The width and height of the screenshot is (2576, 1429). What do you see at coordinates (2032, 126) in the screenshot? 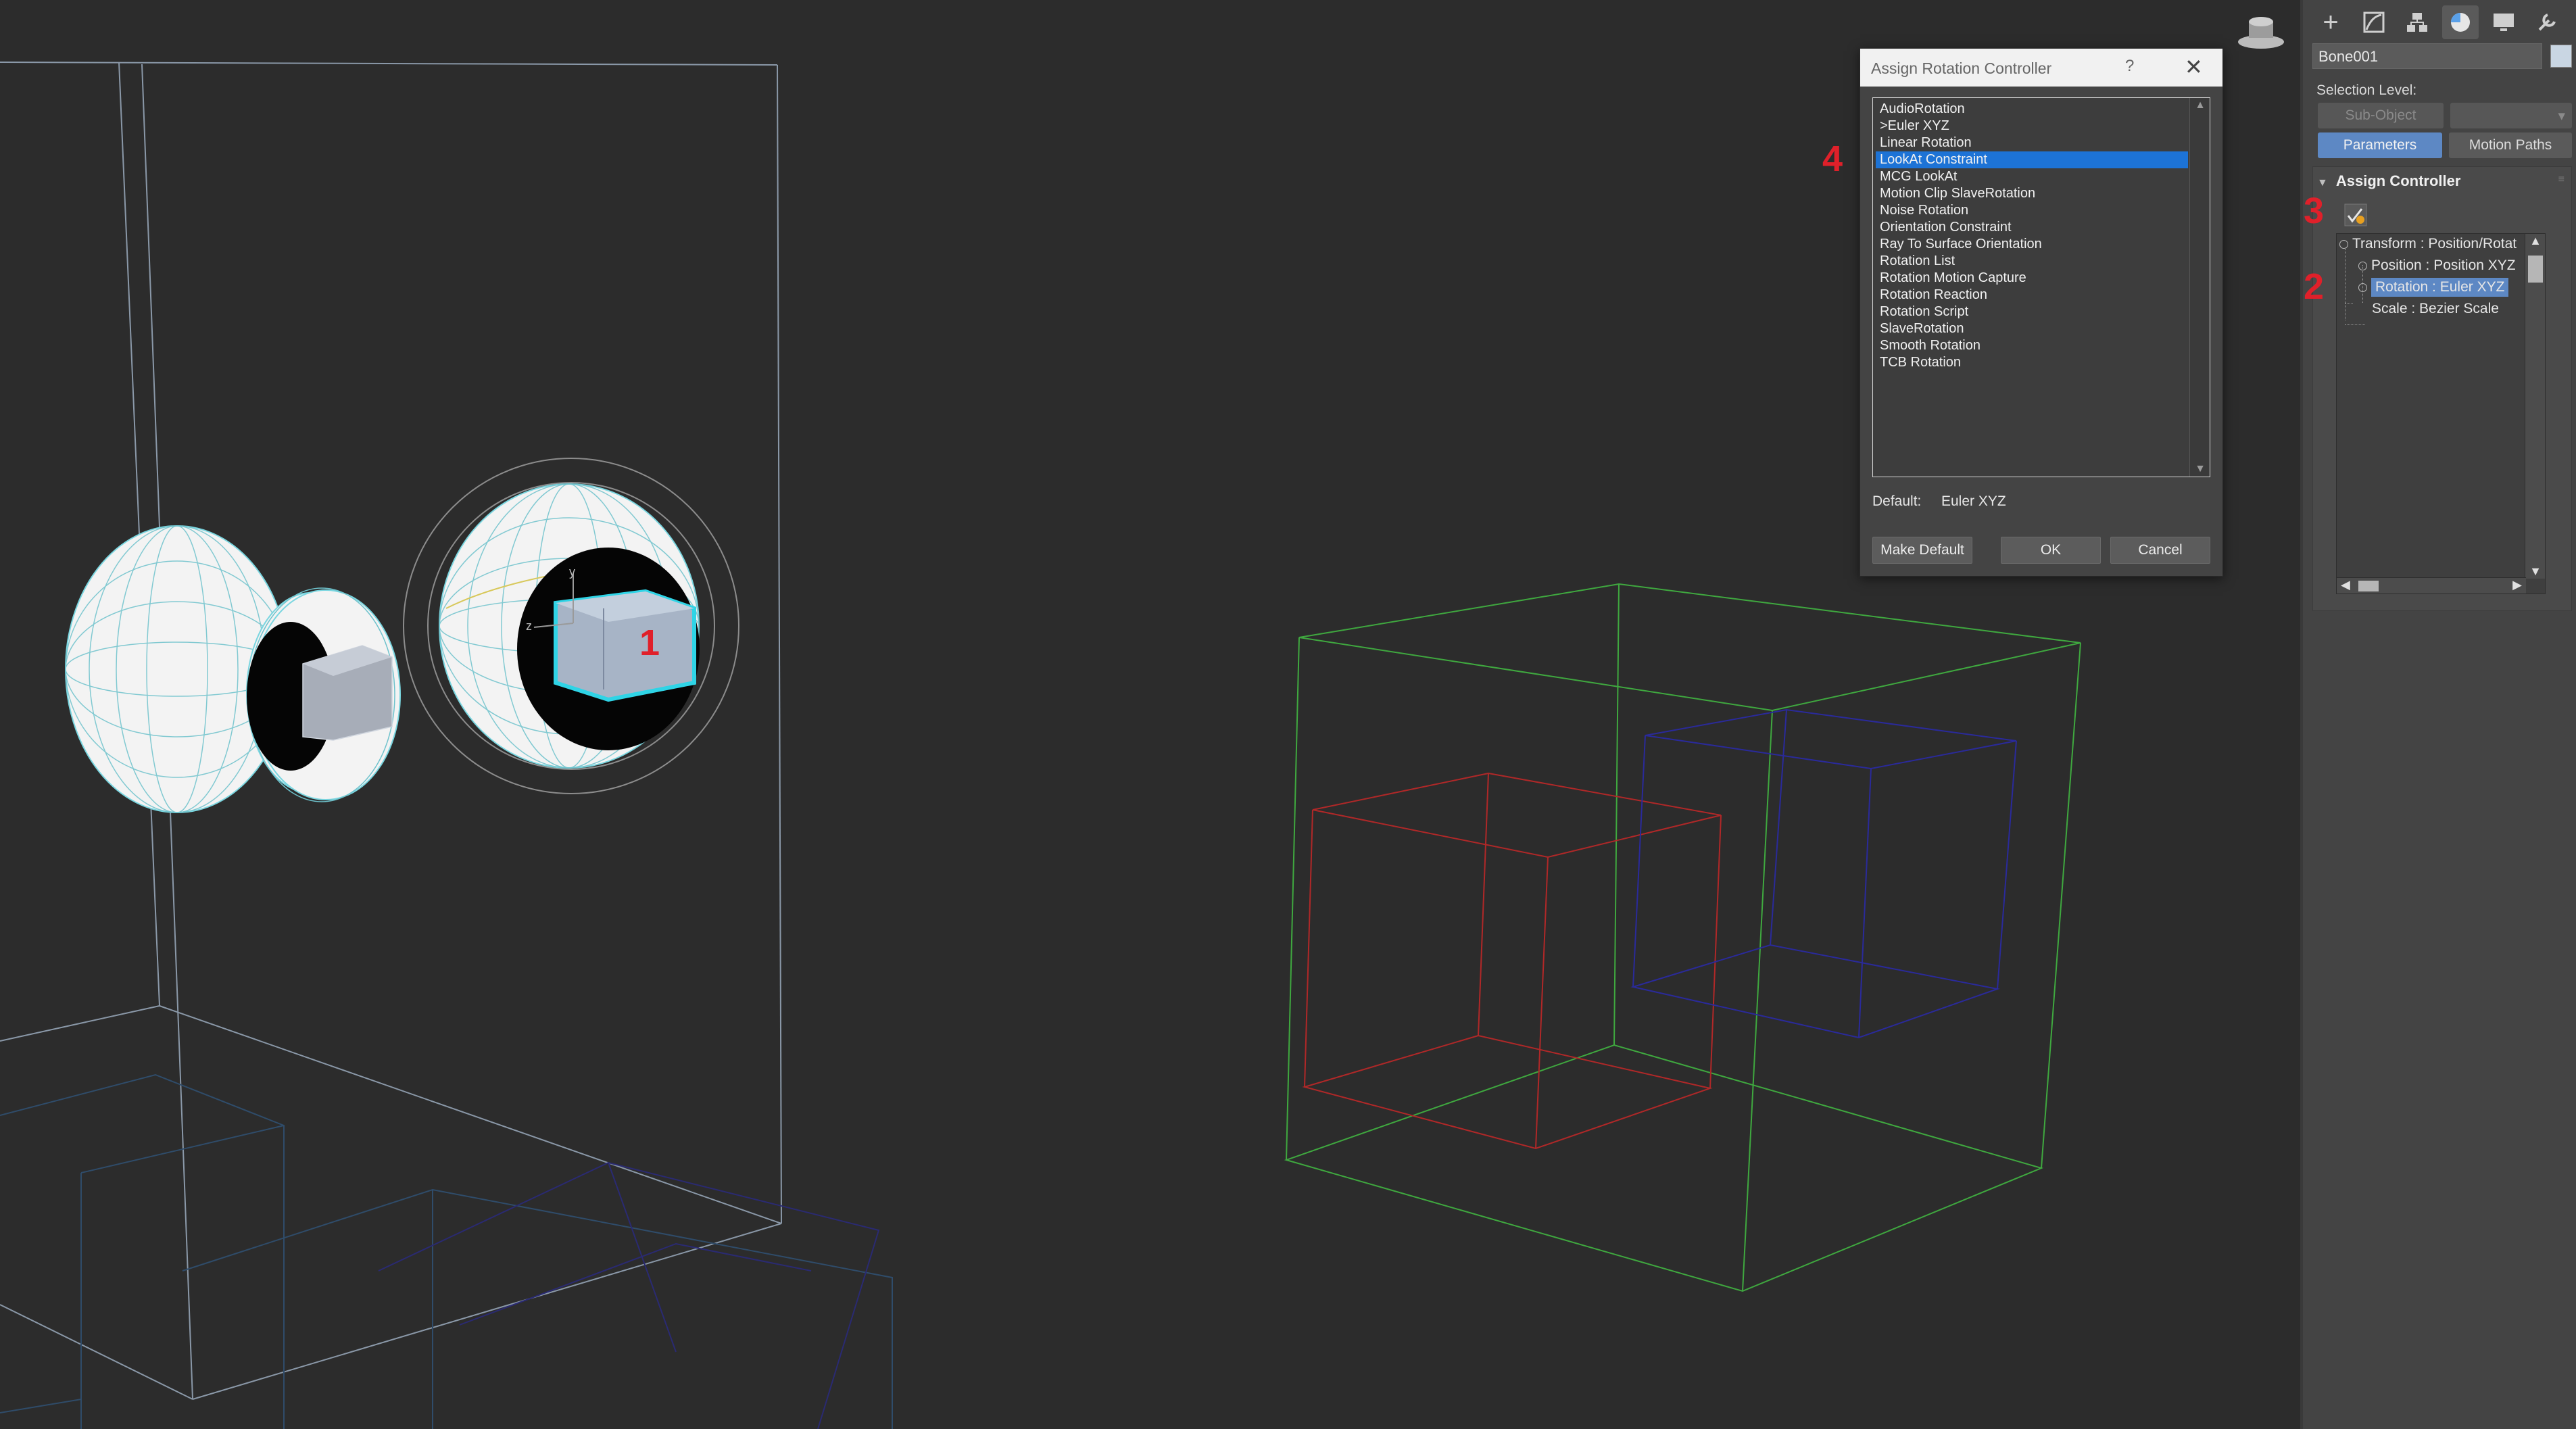
I see `controller-list-item: >Euler XYZ` at bounding box center [2032, 126].